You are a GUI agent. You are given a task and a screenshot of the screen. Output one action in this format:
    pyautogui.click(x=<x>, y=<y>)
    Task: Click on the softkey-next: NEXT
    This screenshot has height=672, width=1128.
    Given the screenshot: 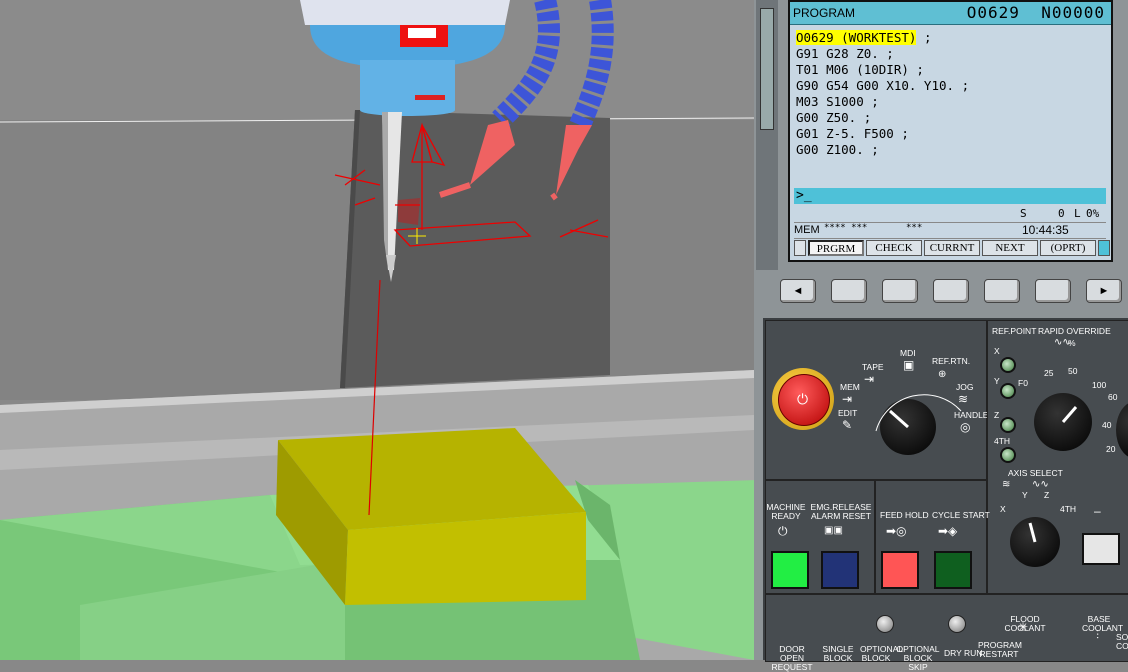 What is the action you would take?
    pyautogui.click(x=1010, y=248)
    